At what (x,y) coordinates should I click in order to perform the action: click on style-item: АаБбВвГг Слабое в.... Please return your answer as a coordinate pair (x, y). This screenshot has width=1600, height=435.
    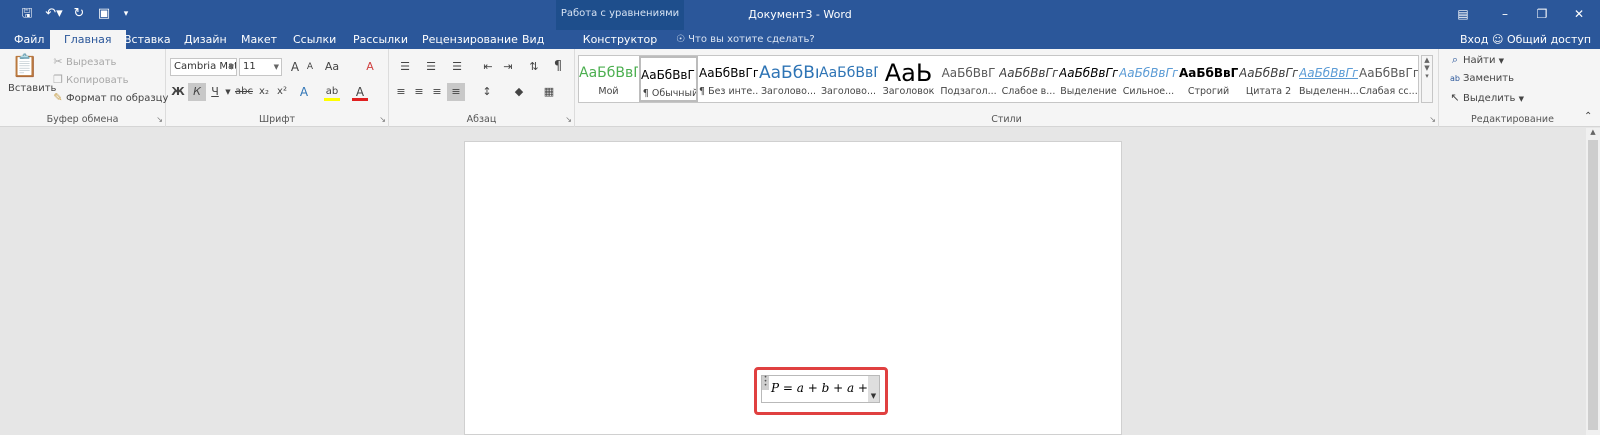
    Looking at the image, I should click on (1028, 79).